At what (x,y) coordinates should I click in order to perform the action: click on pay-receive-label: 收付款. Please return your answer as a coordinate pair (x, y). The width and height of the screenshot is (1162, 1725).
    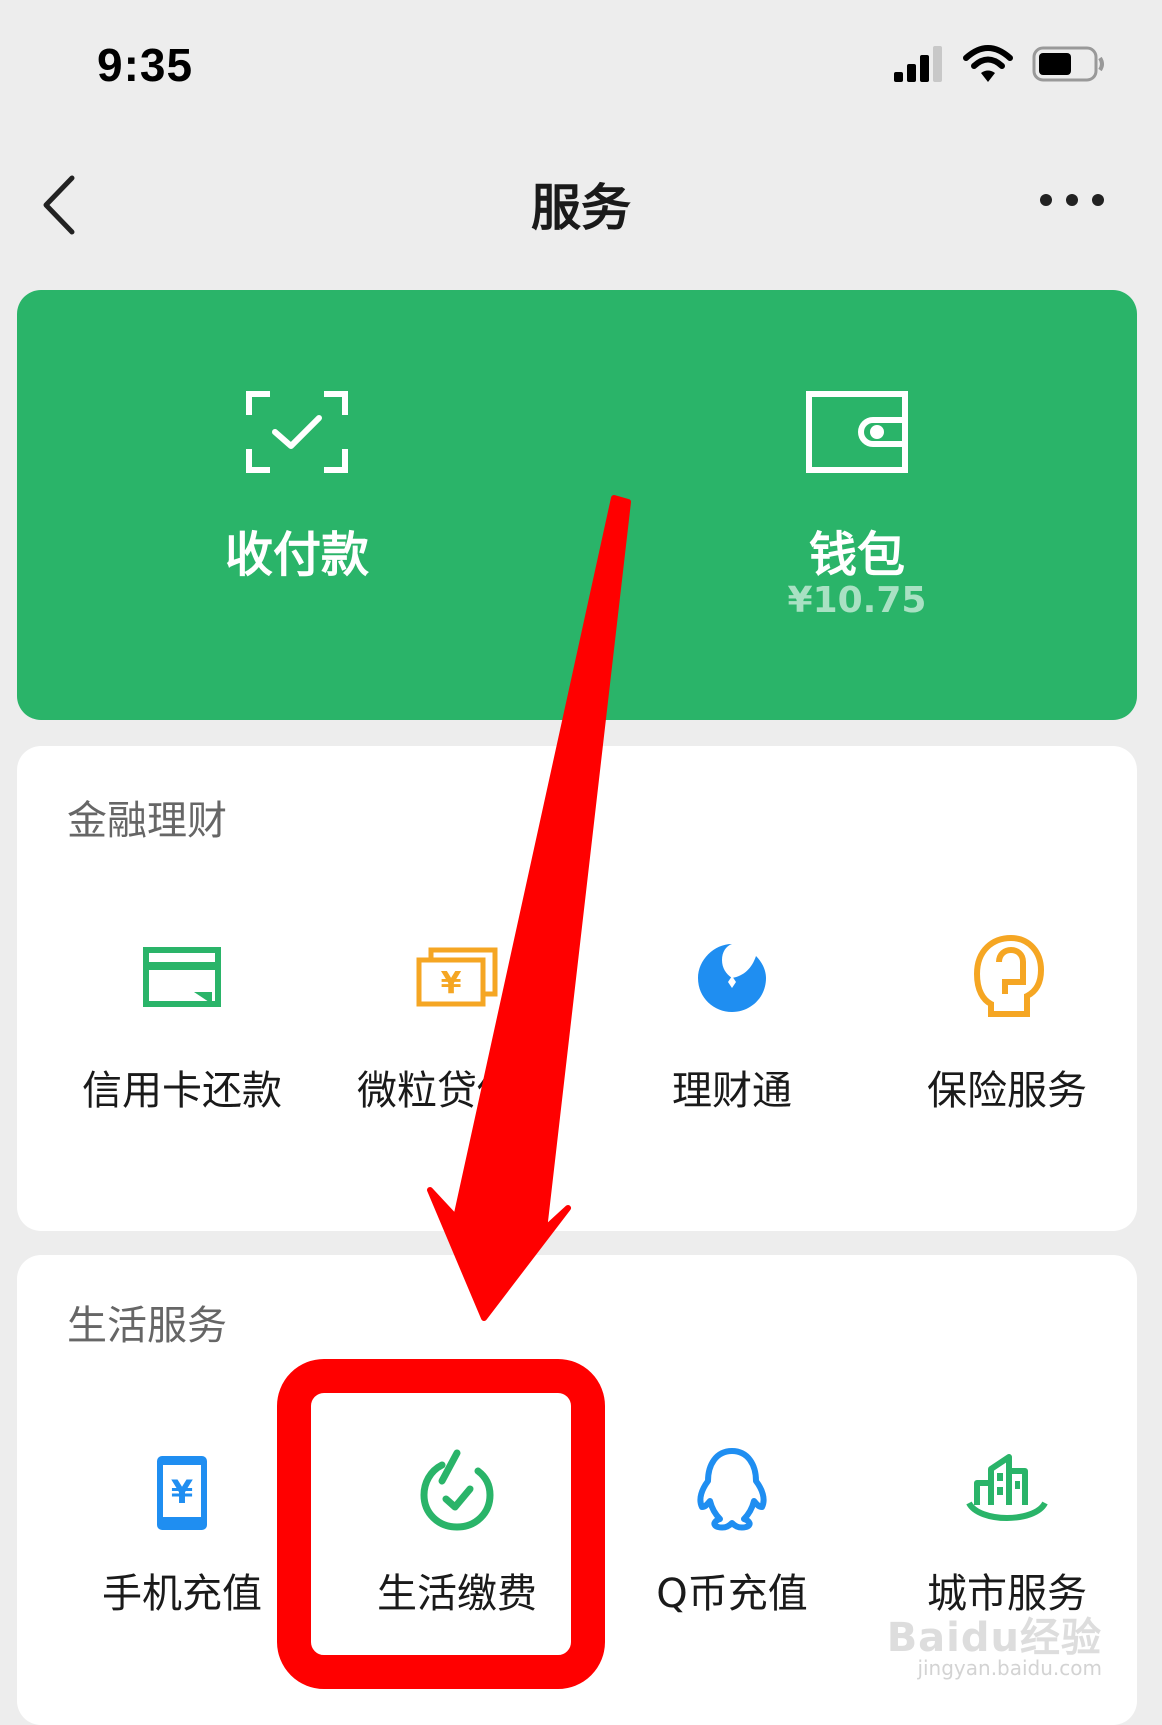
    Looking at the image, I should click on (296, 555).